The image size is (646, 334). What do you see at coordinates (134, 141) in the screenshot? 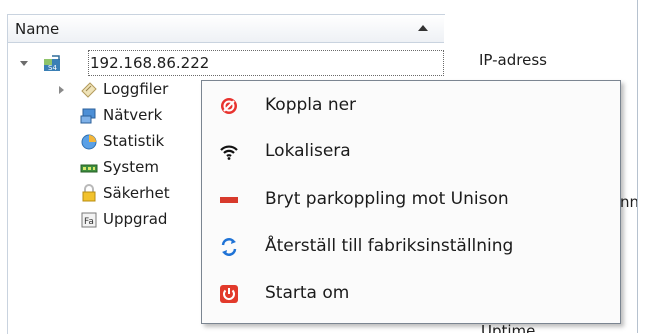
I see `tree-row-label: Statistik` at bounding box center [134, 141].